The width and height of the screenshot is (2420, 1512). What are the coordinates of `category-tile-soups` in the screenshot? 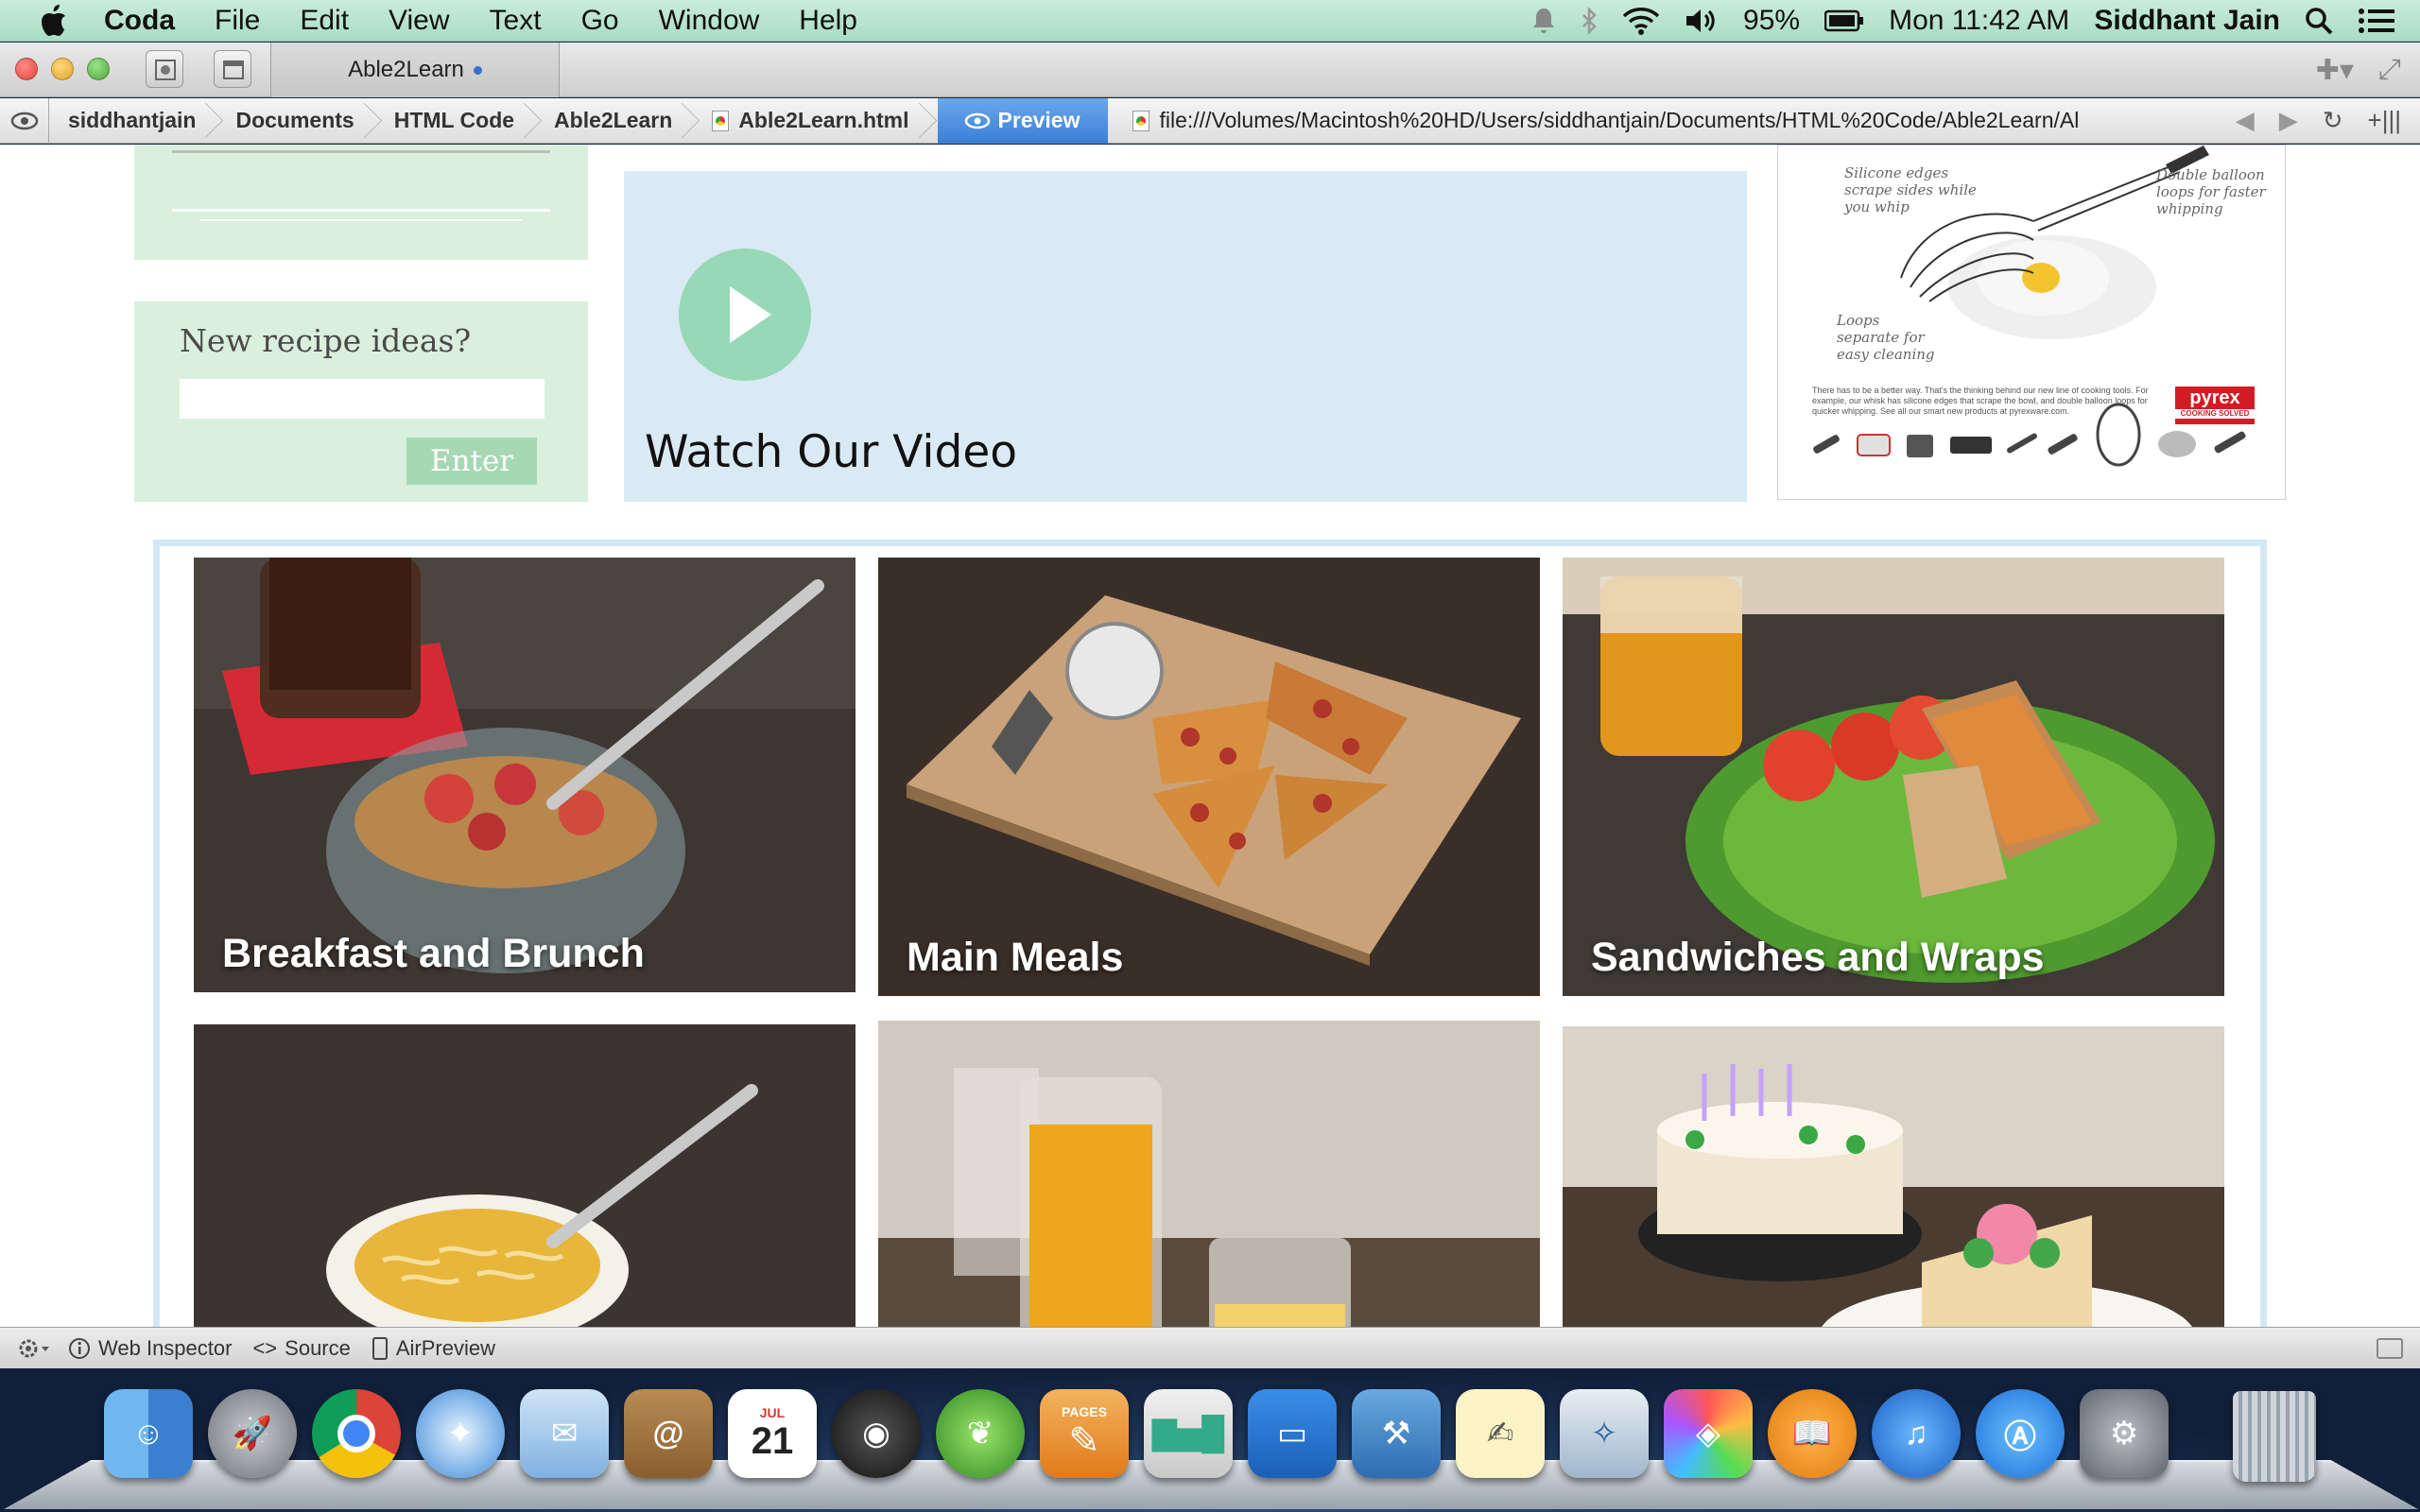 It's located at (525, 1175).